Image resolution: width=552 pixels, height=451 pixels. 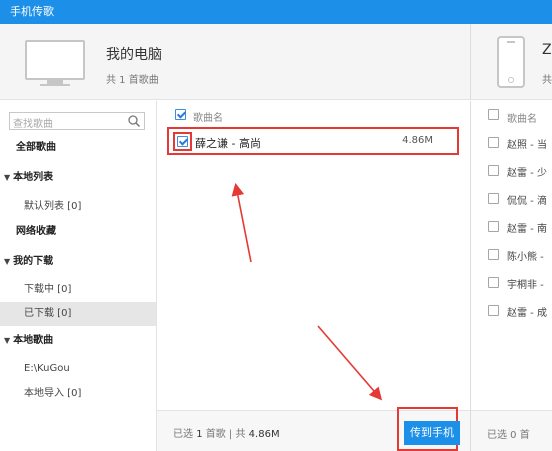 What do you see at coordinates (48, 313) in the screenshot?
I see `sidebar-item-label: 已下载 [0]` at bounding box center [48, 313].